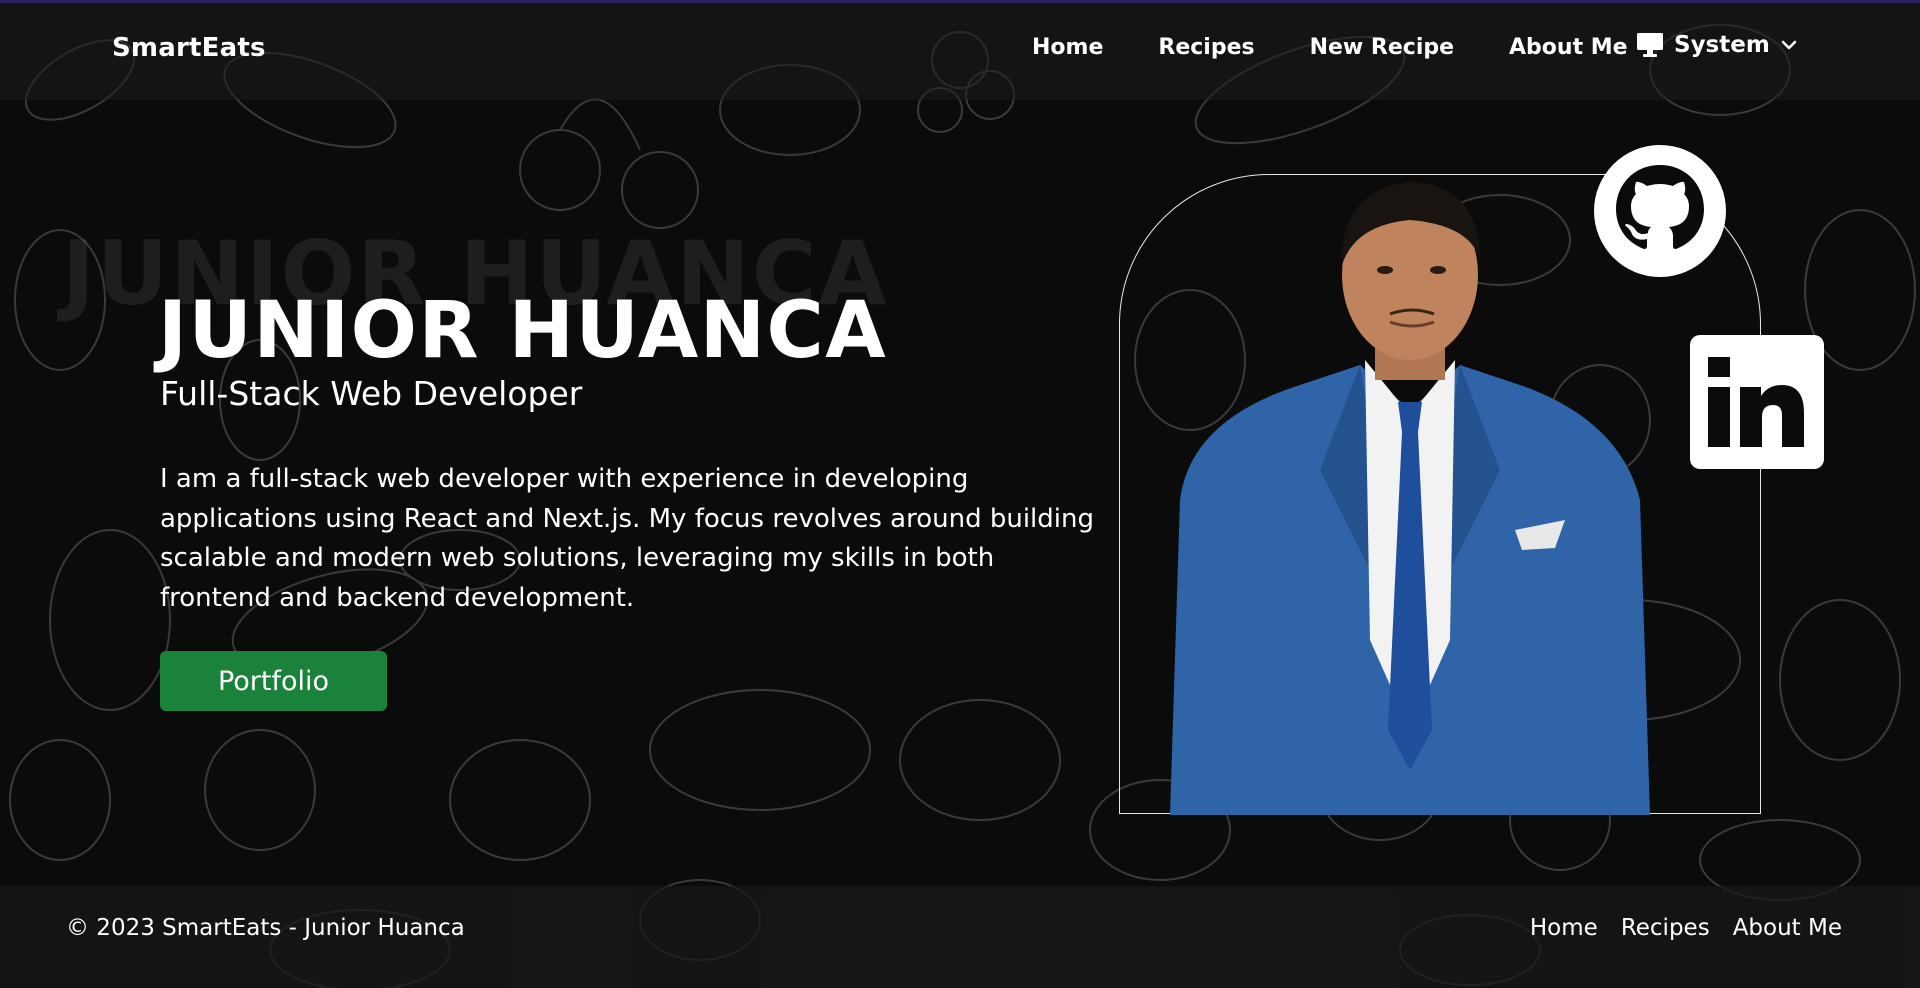 Image resolution: width=1920 pixels, height=988 pixels. I want to click on hero-role: Full-Stack Web Developer, so click(371, 393).